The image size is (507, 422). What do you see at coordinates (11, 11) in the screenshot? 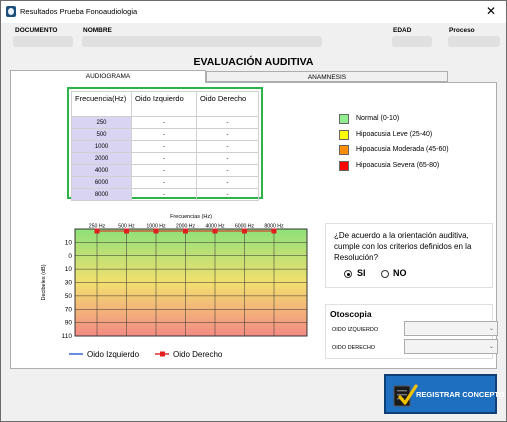
I see `app-icon` at bounding box center [11, 11].